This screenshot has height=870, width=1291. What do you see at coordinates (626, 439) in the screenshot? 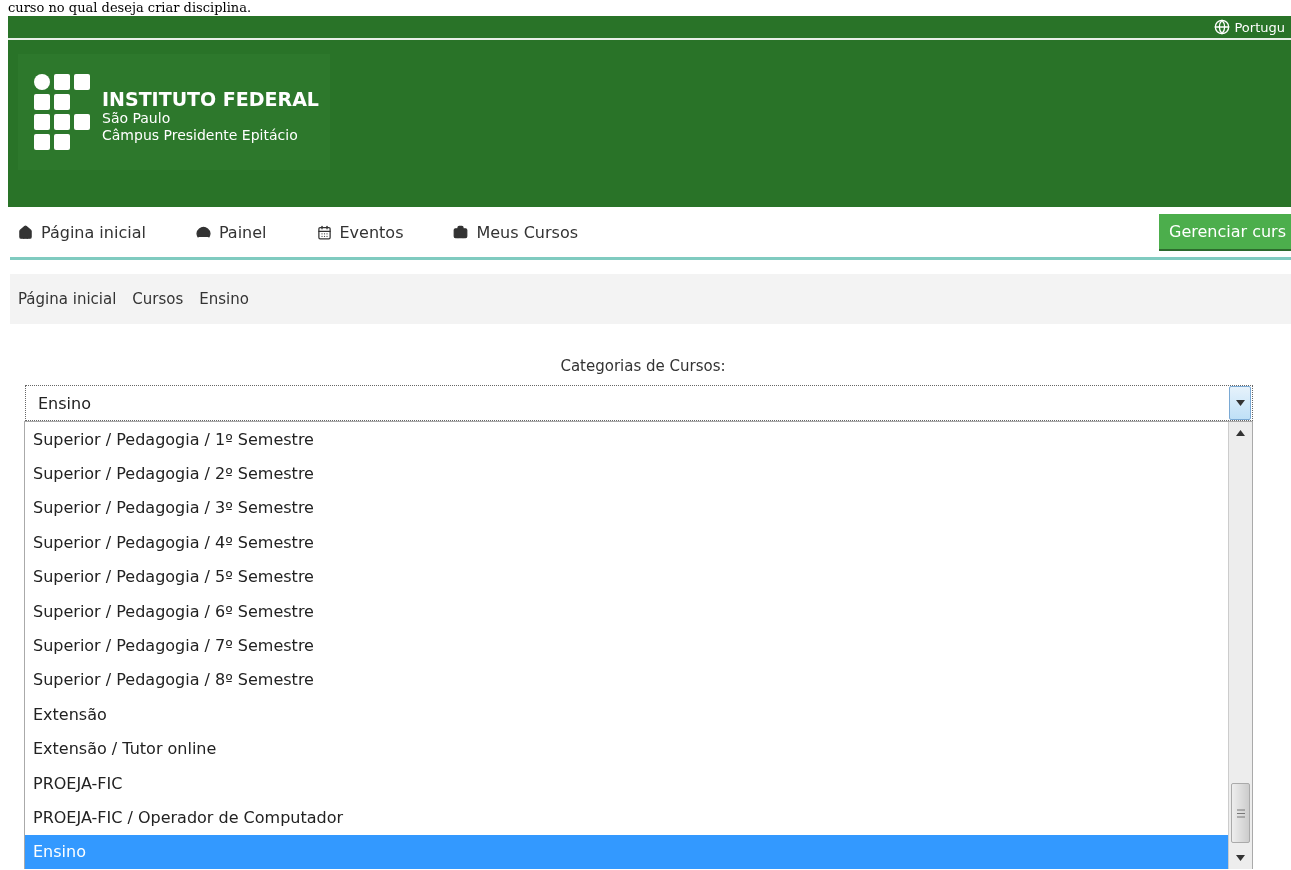
I see `dropdown-option: Superior / Pedagogia / 1º Semestre` at bounding box center [626, 439].